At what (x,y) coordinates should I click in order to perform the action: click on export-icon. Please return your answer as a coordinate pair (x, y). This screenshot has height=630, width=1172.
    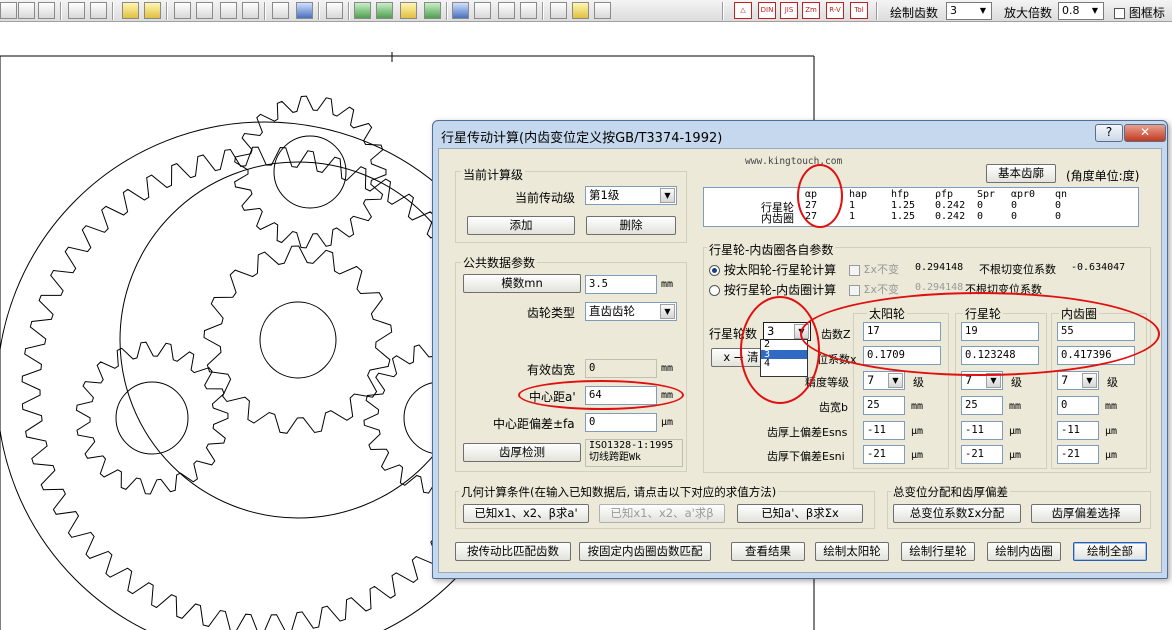
    Looking at the image, I should click on (408, 10).